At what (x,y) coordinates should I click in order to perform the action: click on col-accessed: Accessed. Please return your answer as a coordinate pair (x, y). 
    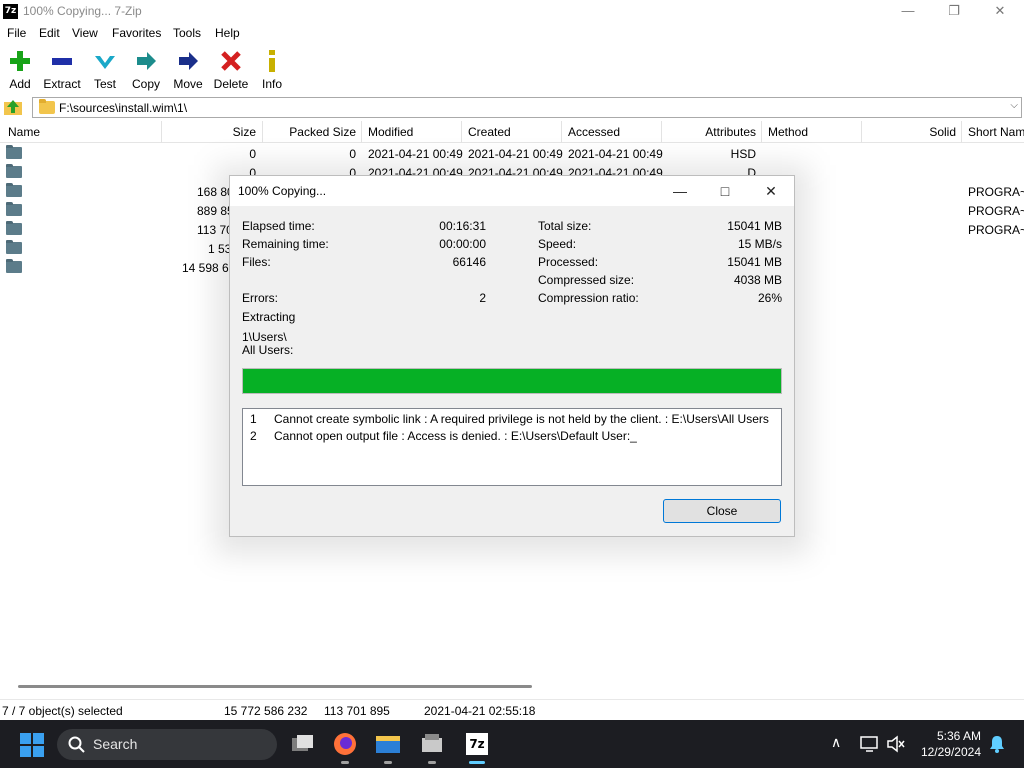
    Looking at the image, I should click on (594, 132).